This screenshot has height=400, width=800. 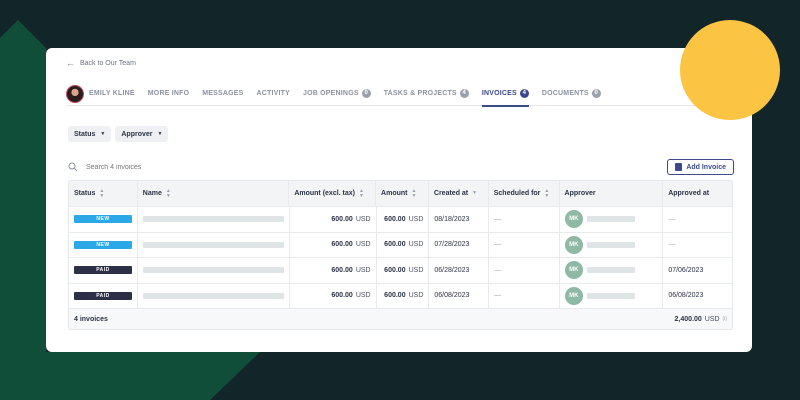 What do you see at coordinates (112, 93) in the screenshot?
I see `tab-label: EMILY KLINE` at bounding box center [112, 93].